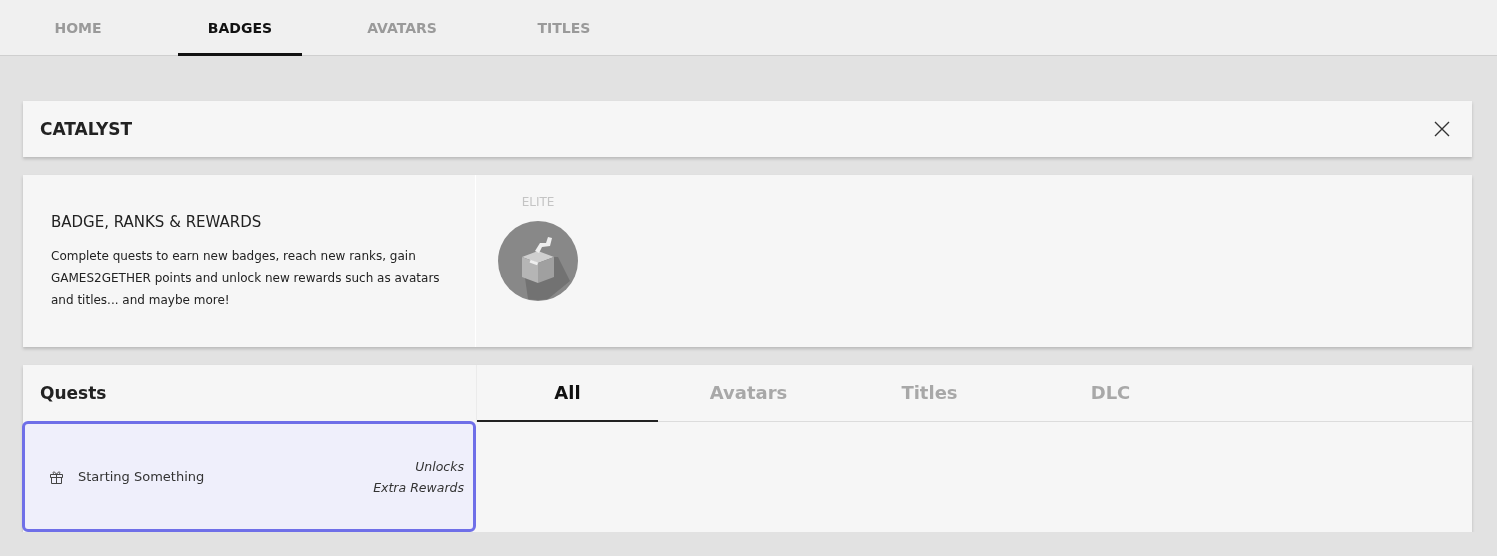  Describe the element at coordinates (748, 393) in the screenshot. I see `filter-tab: Avatars` at that location.